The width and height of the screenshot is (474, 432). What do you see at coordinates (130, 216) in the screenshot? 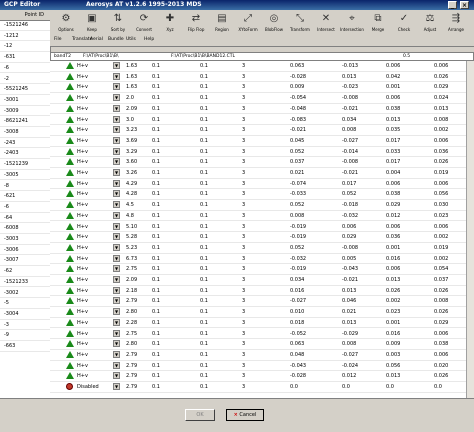
I see `cell-c1: 4.8` at bounding box center [130, 216].